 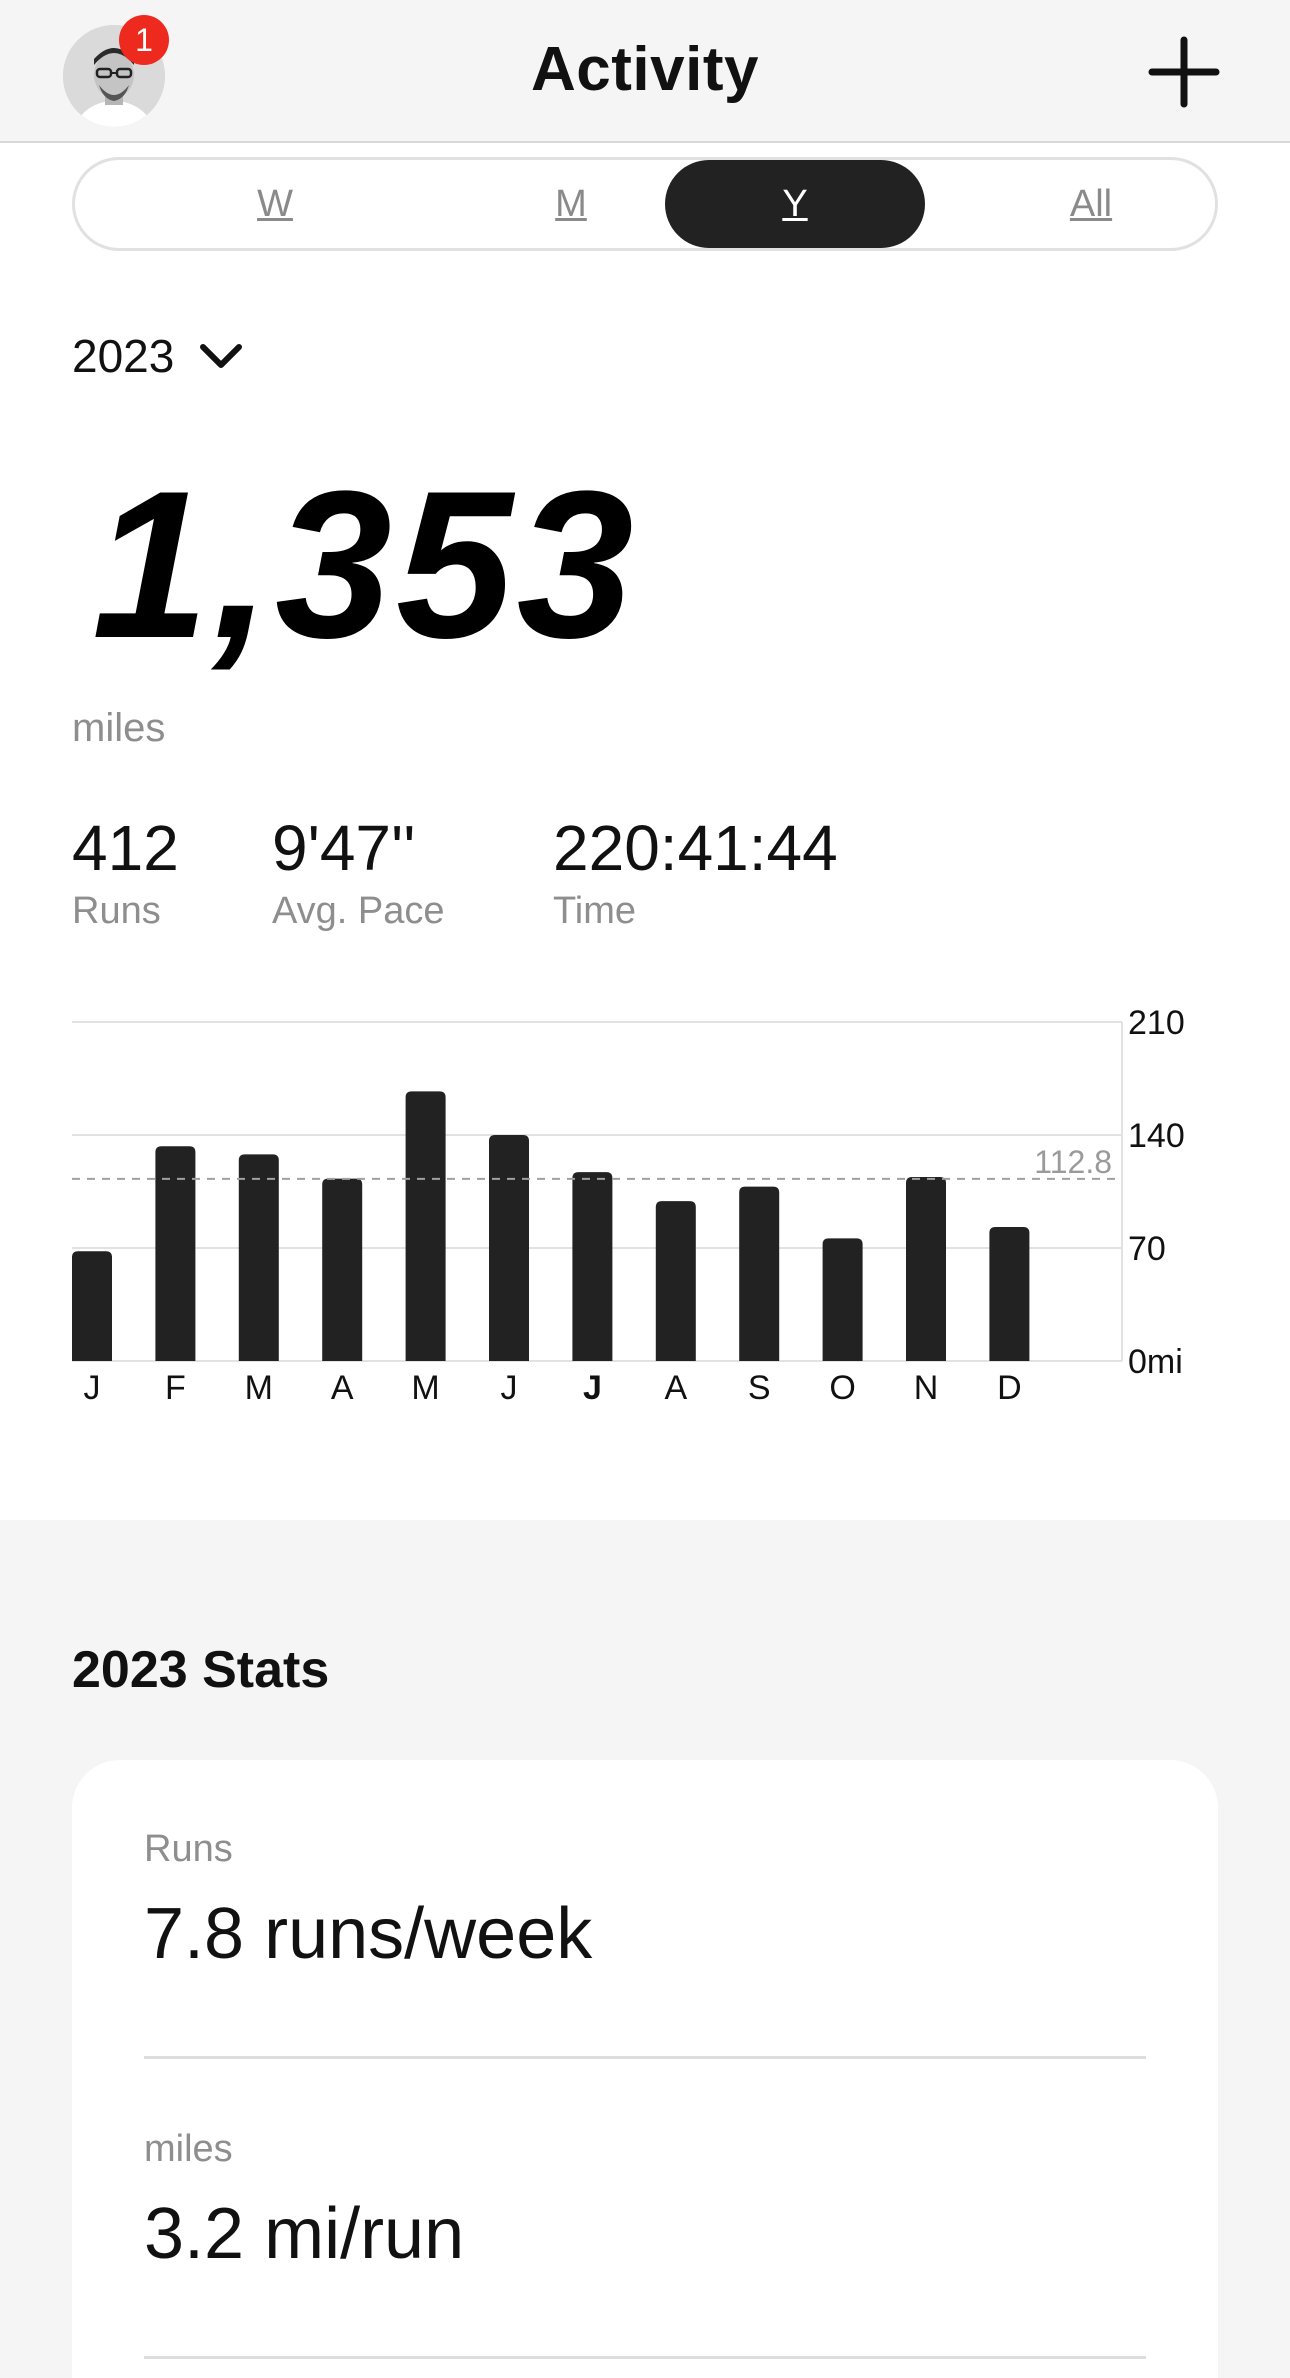 I want to click on x-tick-label: S, so click(x=759, y=1388).